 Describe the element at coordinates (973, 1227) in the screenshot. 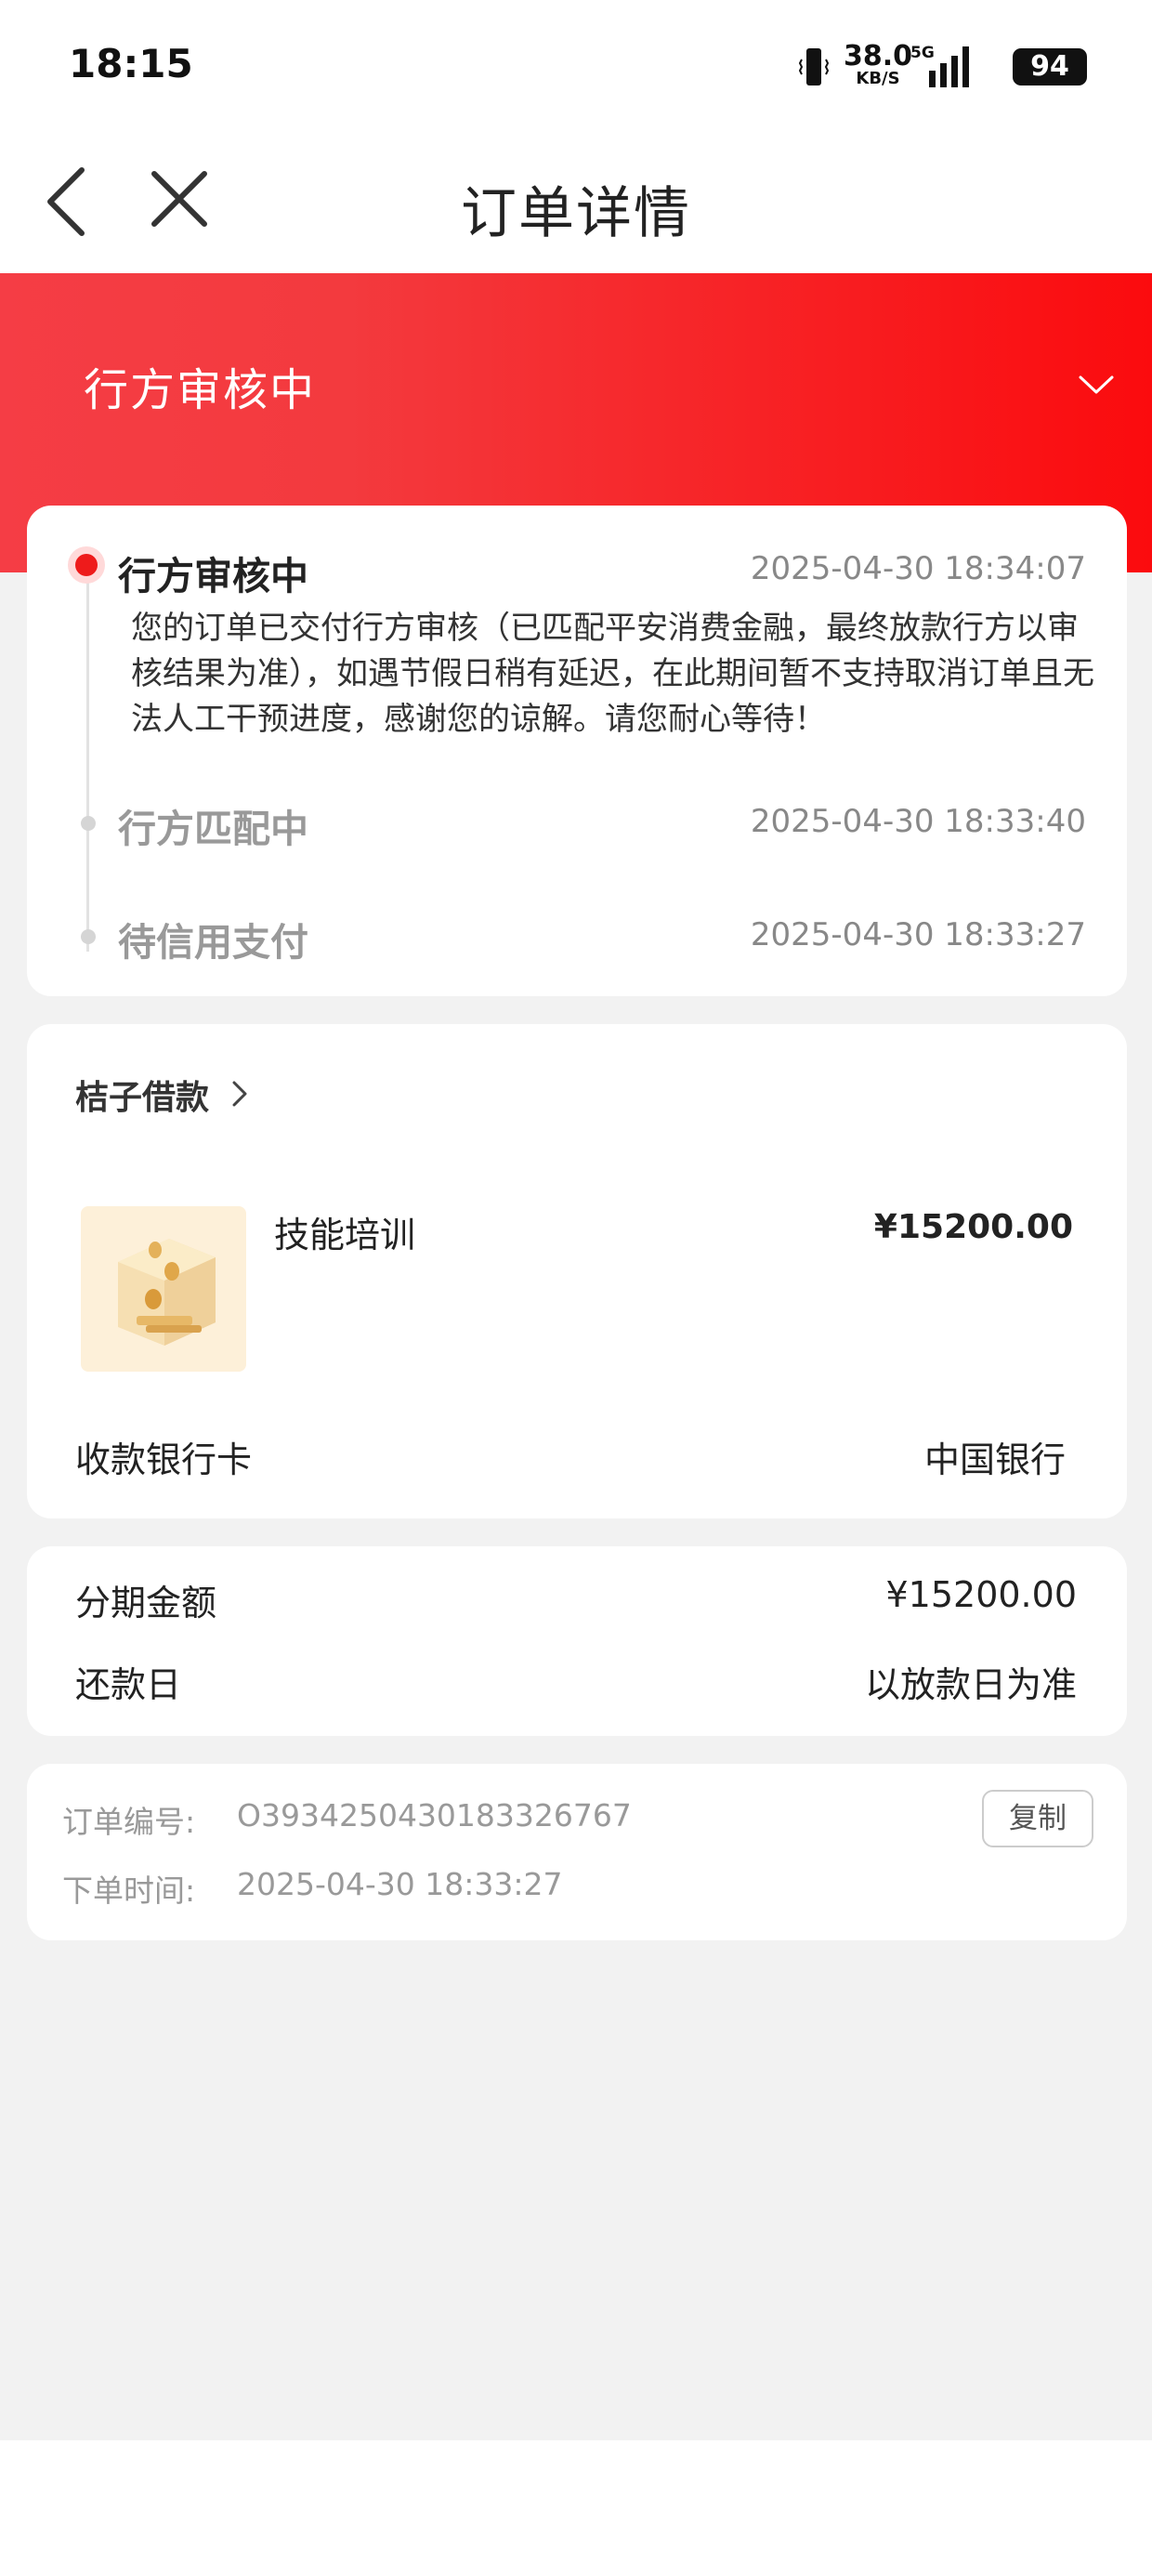

I see `product-price: ¥15200.00` at that location.